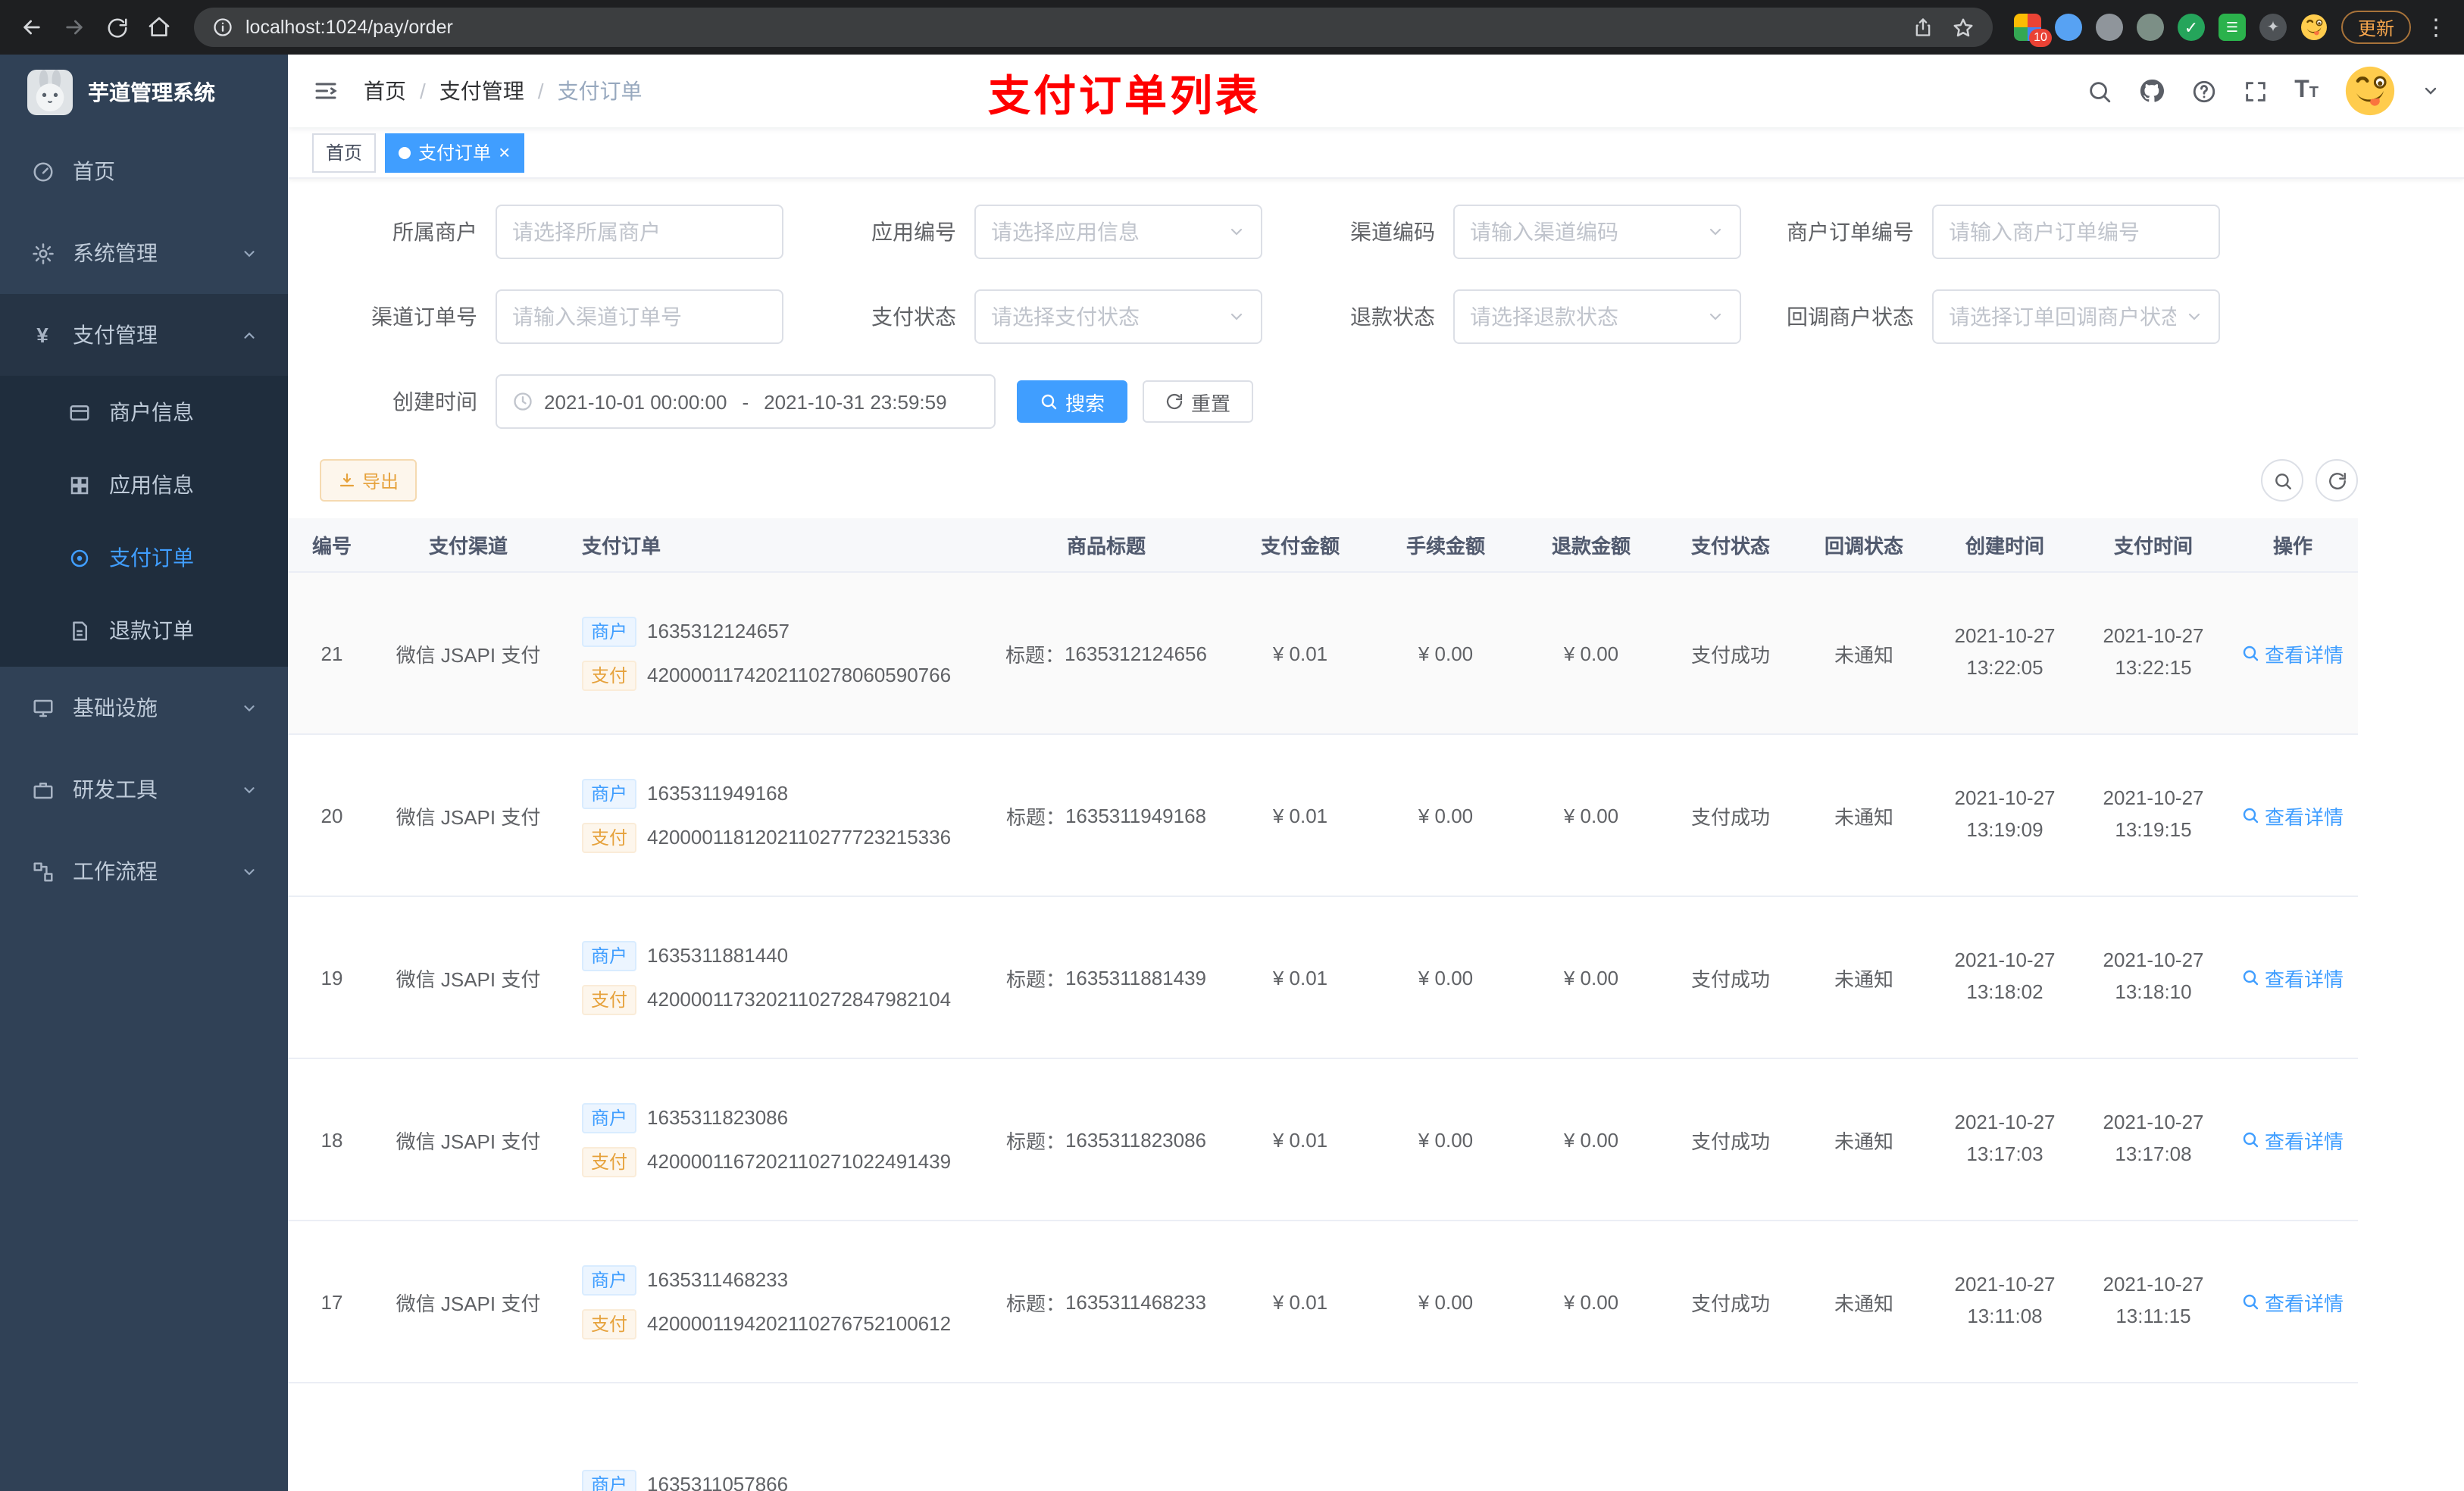  I want to click on browser-refresh-icon, so click(116, 27).